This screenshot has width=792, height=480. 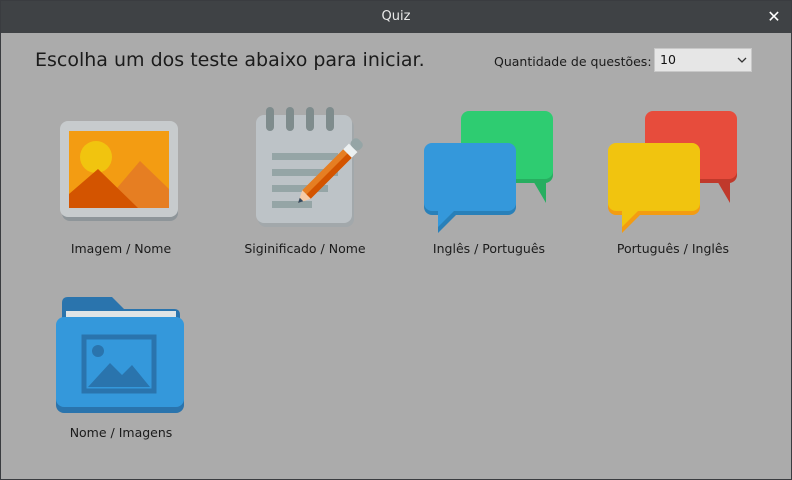 What do you see at coordinates (120, 355) in the screenshot?
I see `image-folder-icon` at bounding box center [120, 355].